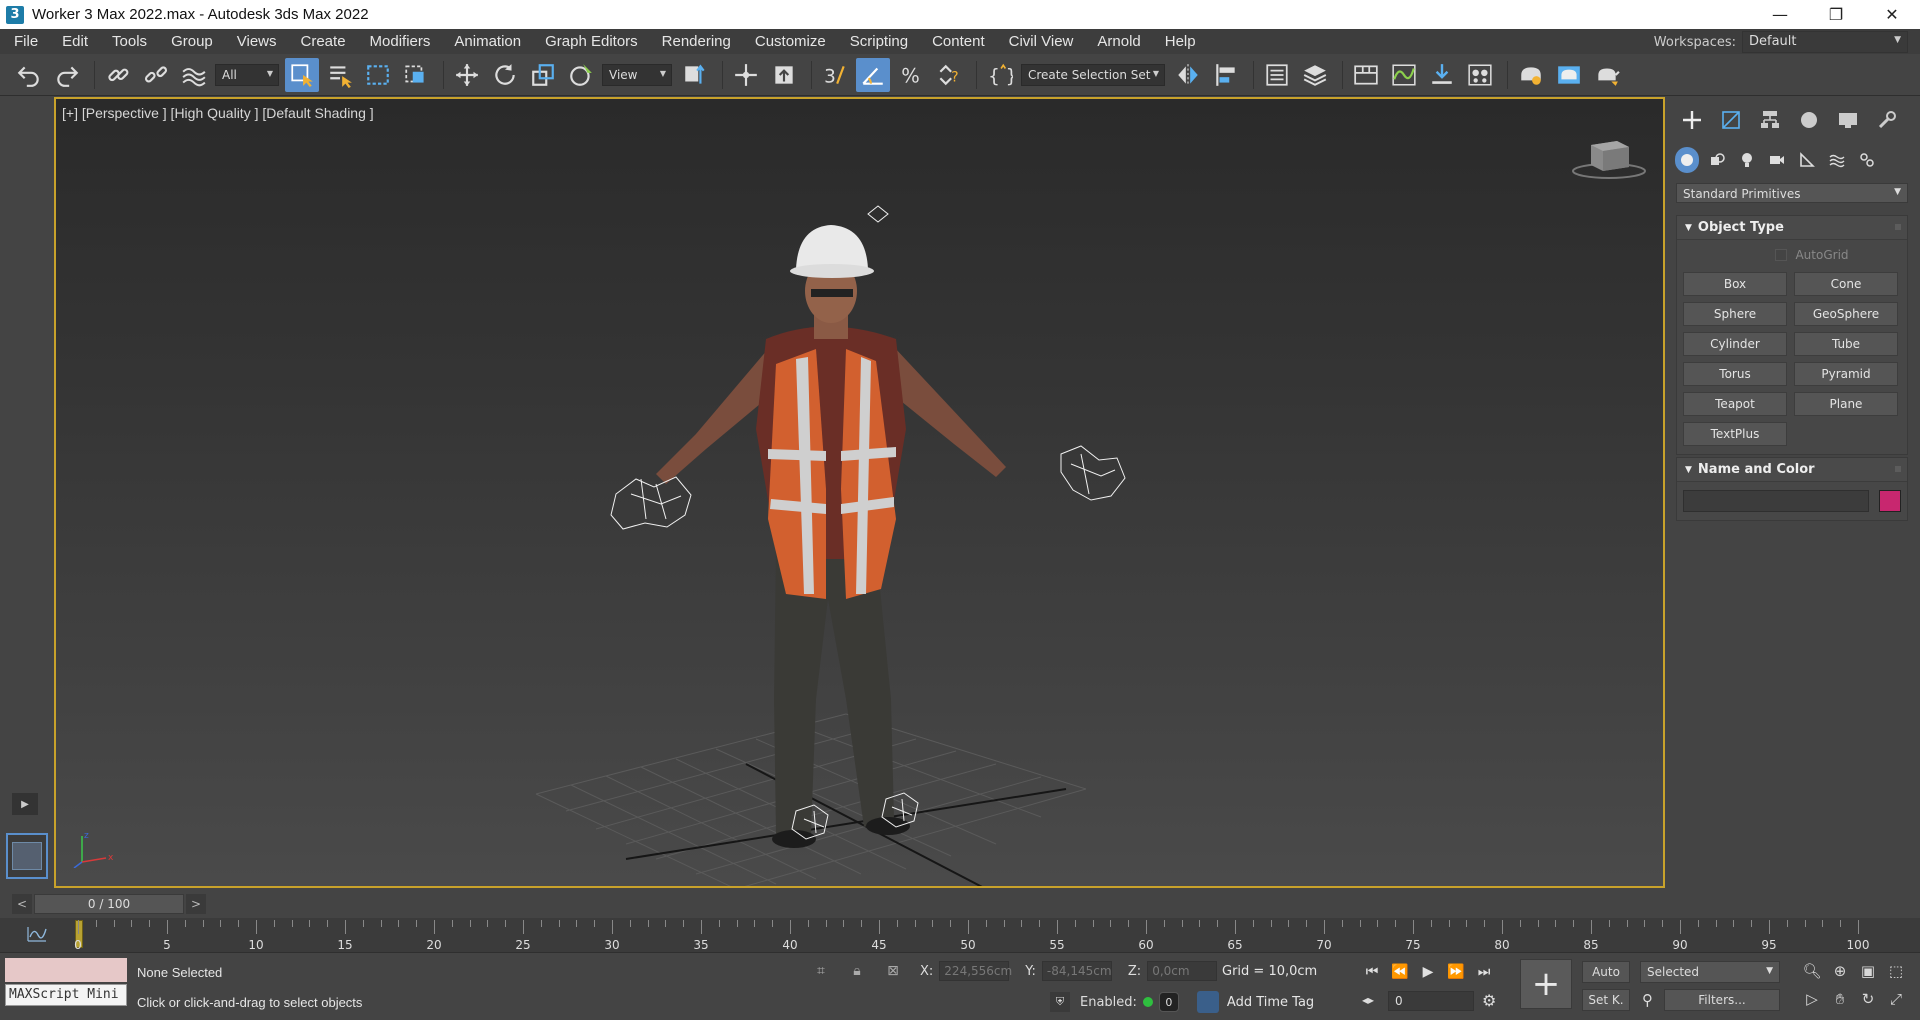 The width and height of the screenshot is (1920, 1020). Describe the element at coordinates (591, 41) in the screenshot. I see `menu-graph-editors: Graph Editors` at that location.